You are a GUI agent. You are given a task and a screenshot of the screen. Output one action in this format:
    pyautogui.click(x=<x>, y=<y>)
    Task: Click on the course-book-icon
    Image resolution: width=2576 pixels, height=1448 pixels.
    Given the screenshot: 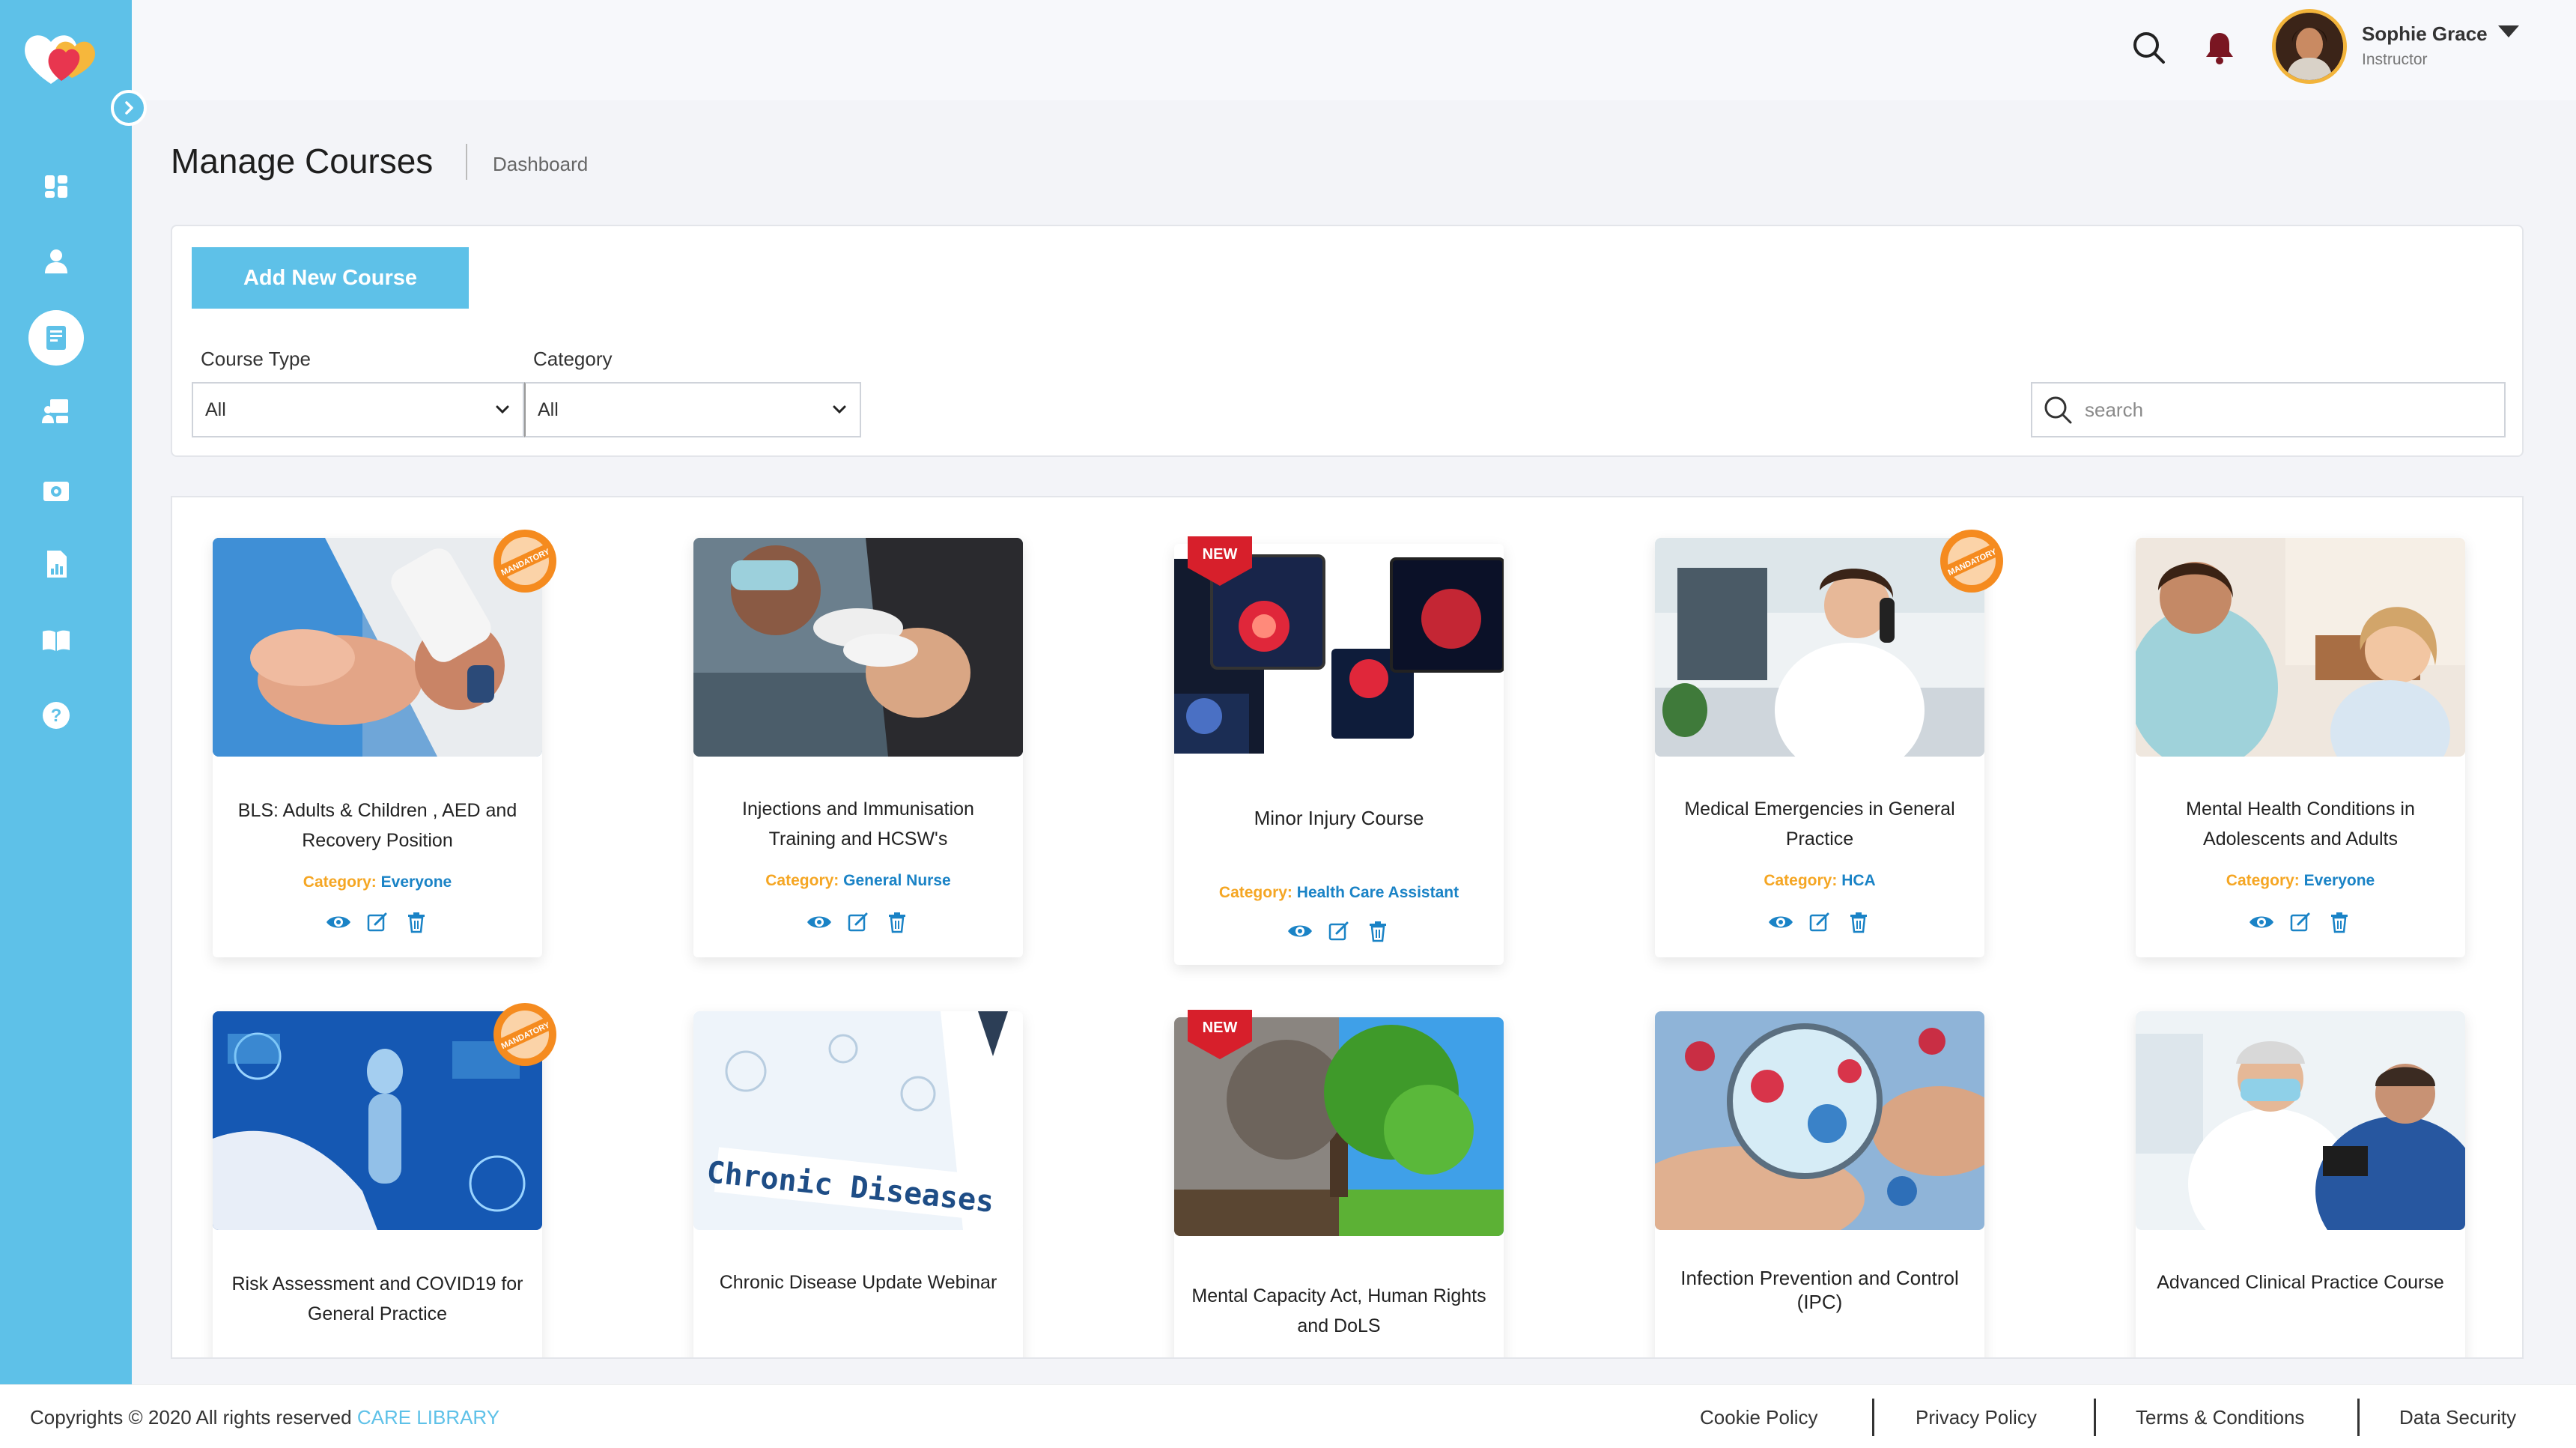 What is the action you would take?
    pyautogui.click(x=56, y=338)
    